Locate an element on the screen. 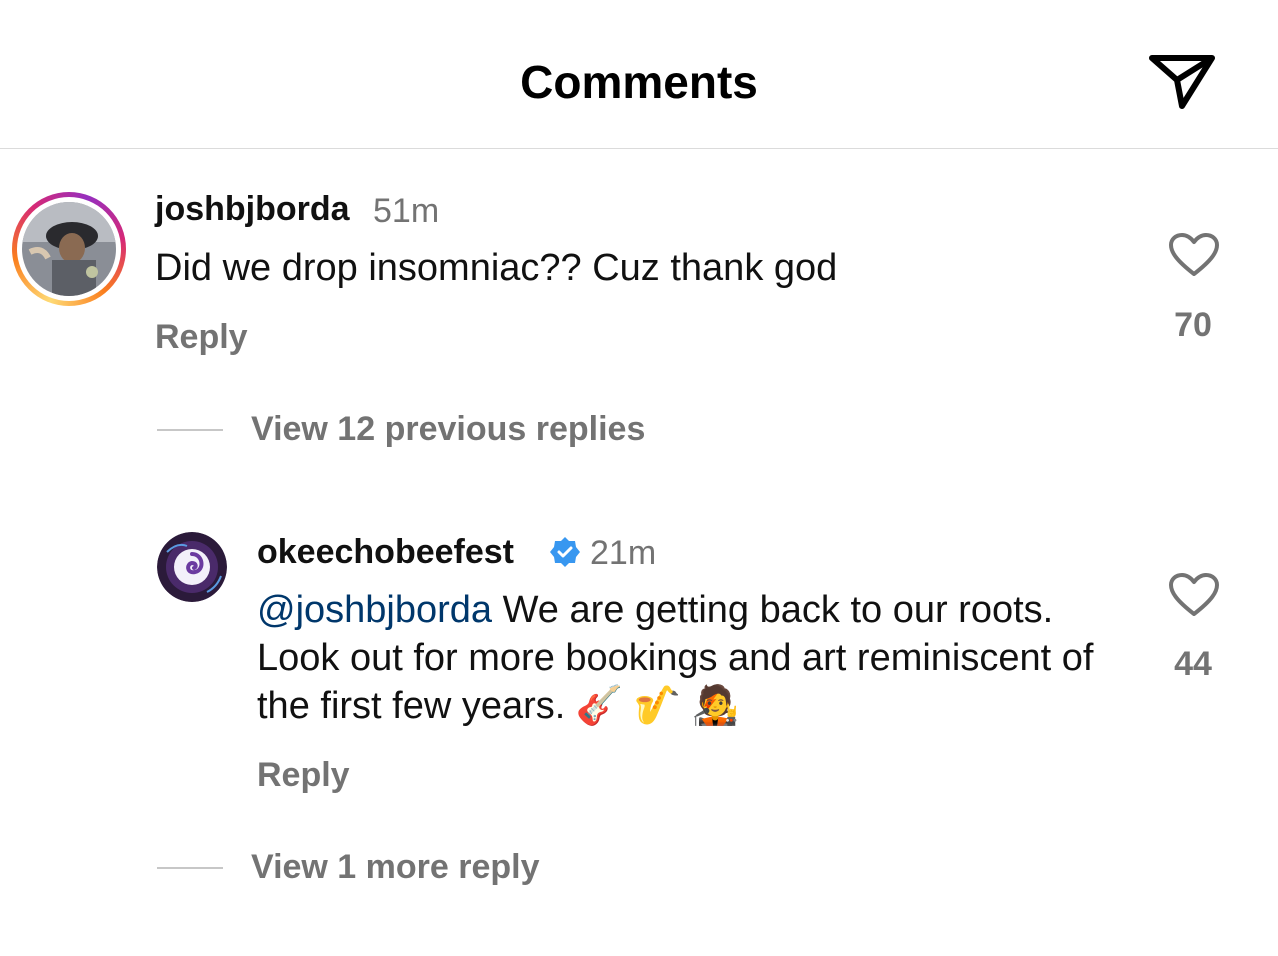 Image resolution: width=1278 pixels, height=956 pixels. view-previous-replies-button: View 12 previous replies is located at coordinates (448, 429).